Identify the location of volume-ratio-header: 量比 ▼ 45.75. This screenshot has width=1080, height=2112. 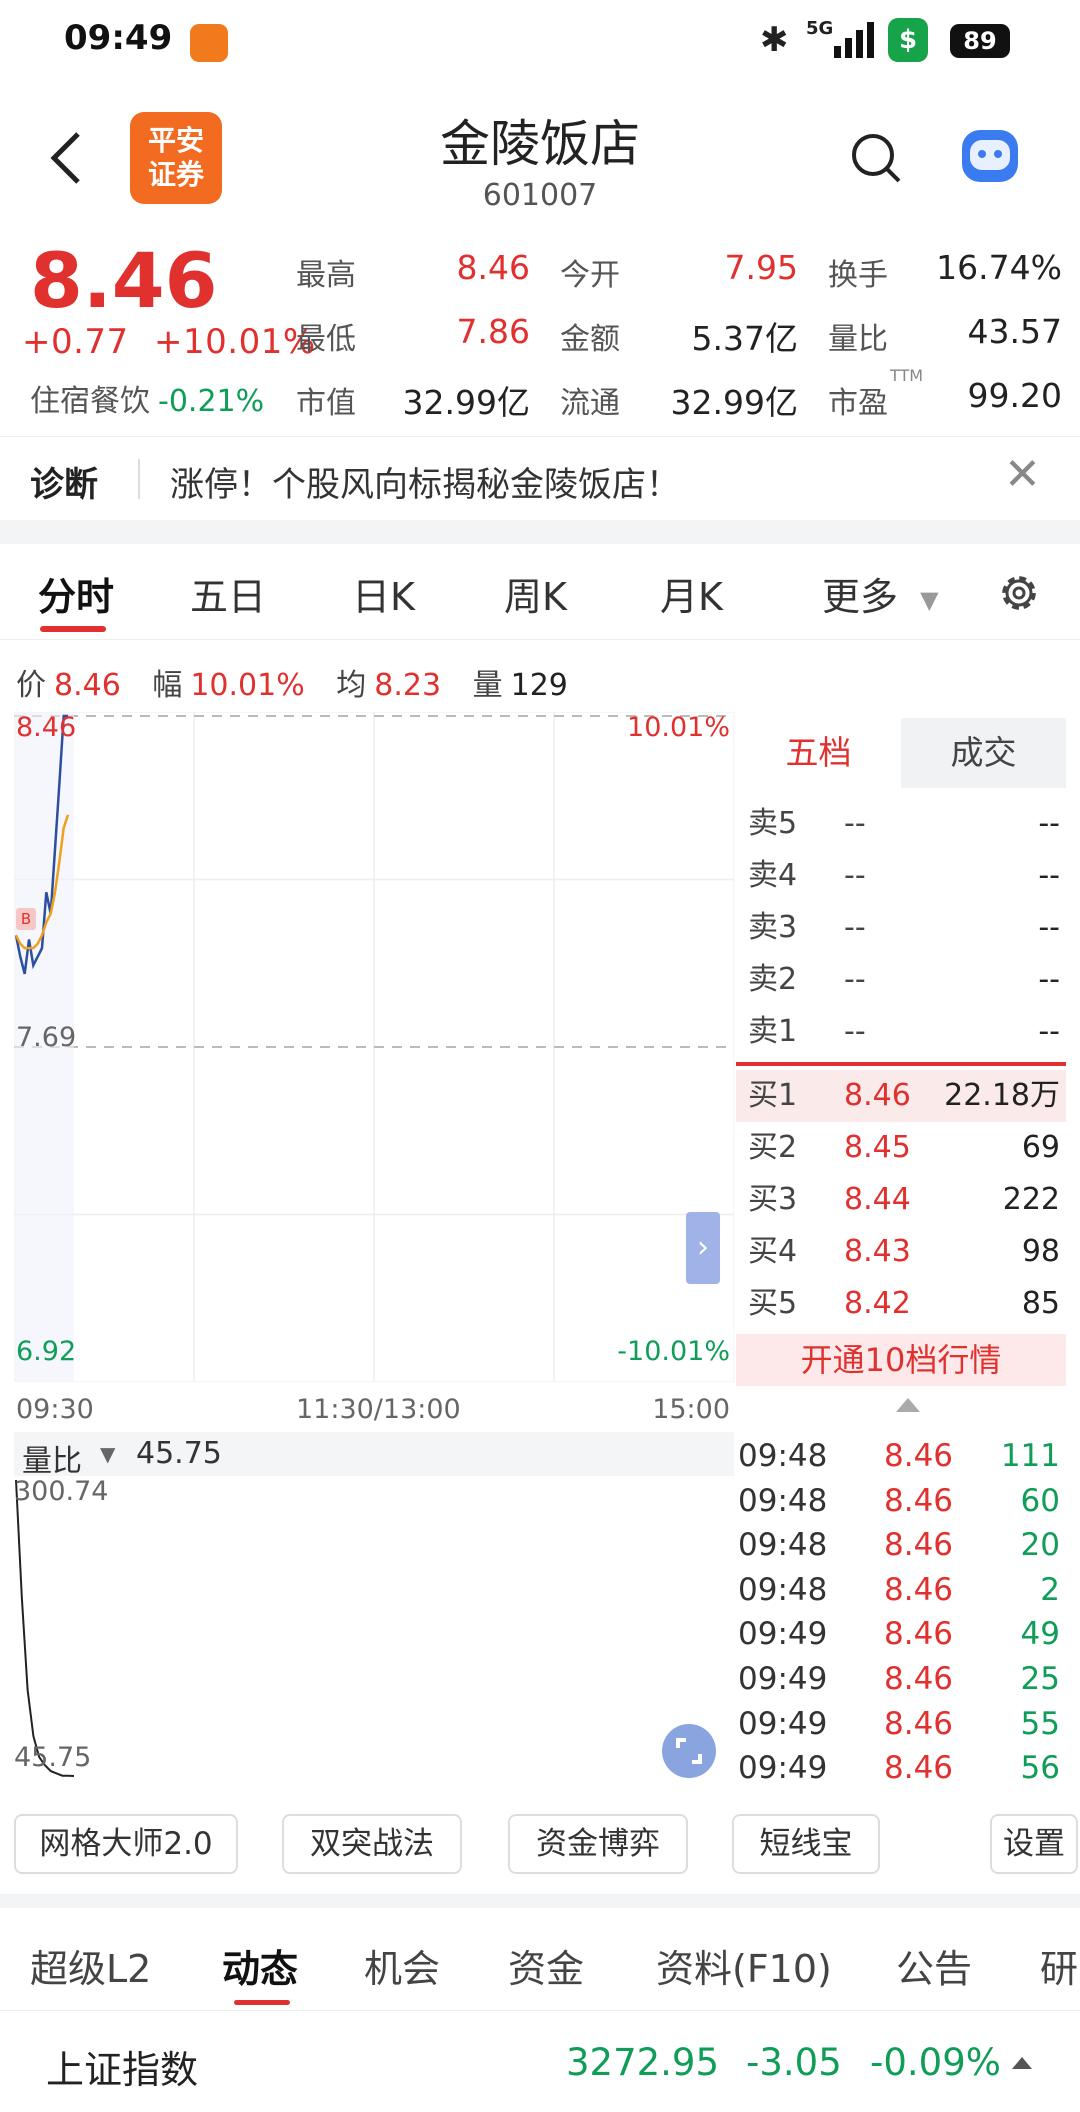
(374, 1455).